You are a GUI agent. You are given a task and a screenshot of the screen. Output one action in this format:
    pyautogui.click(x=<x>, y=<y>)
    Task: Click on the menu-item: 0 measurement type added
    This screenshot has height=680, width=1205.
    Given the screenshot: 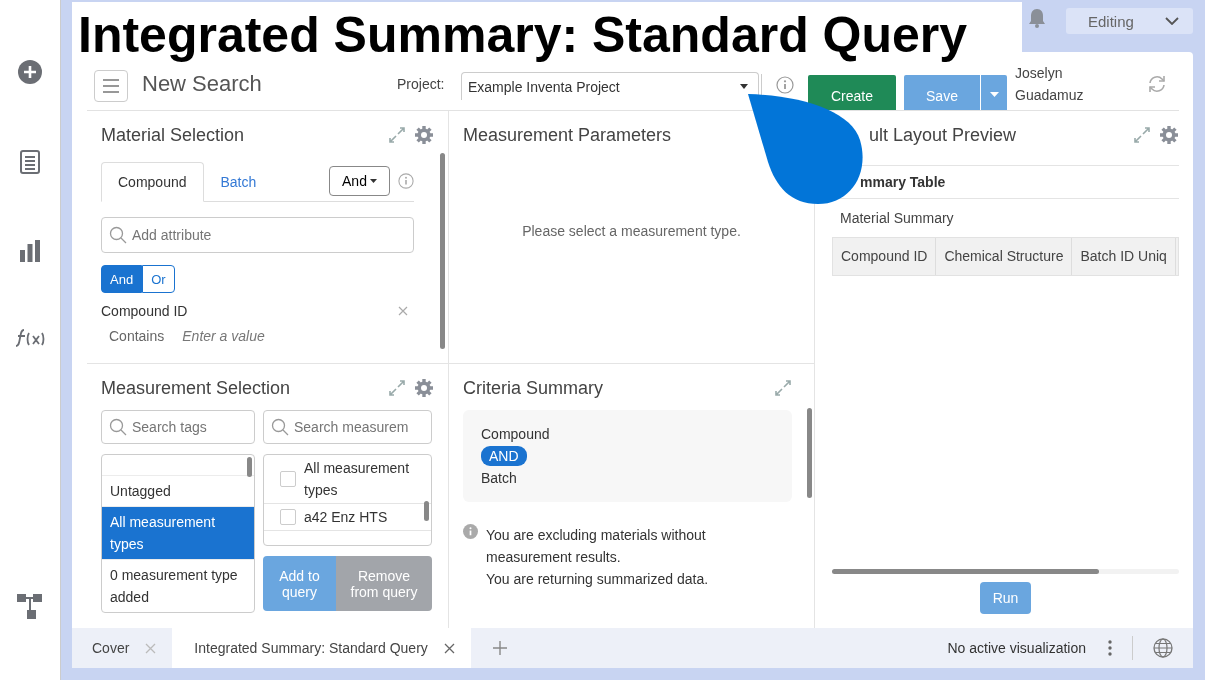 What is the action you would take?
    pyautogui.click(x=178, y=585)
    